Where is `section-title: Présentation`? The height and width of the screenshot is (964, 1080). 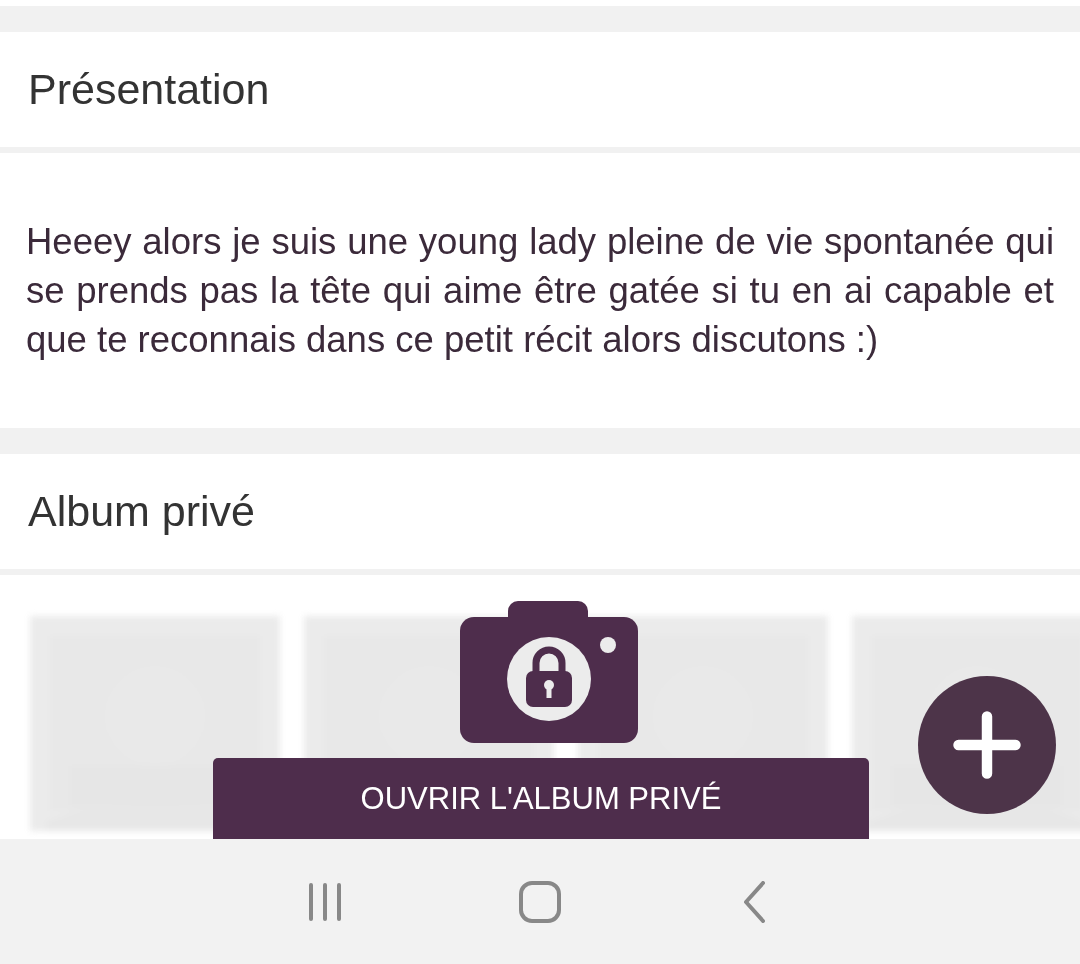
section-title: Présentation is located at coordinates (149, 89).